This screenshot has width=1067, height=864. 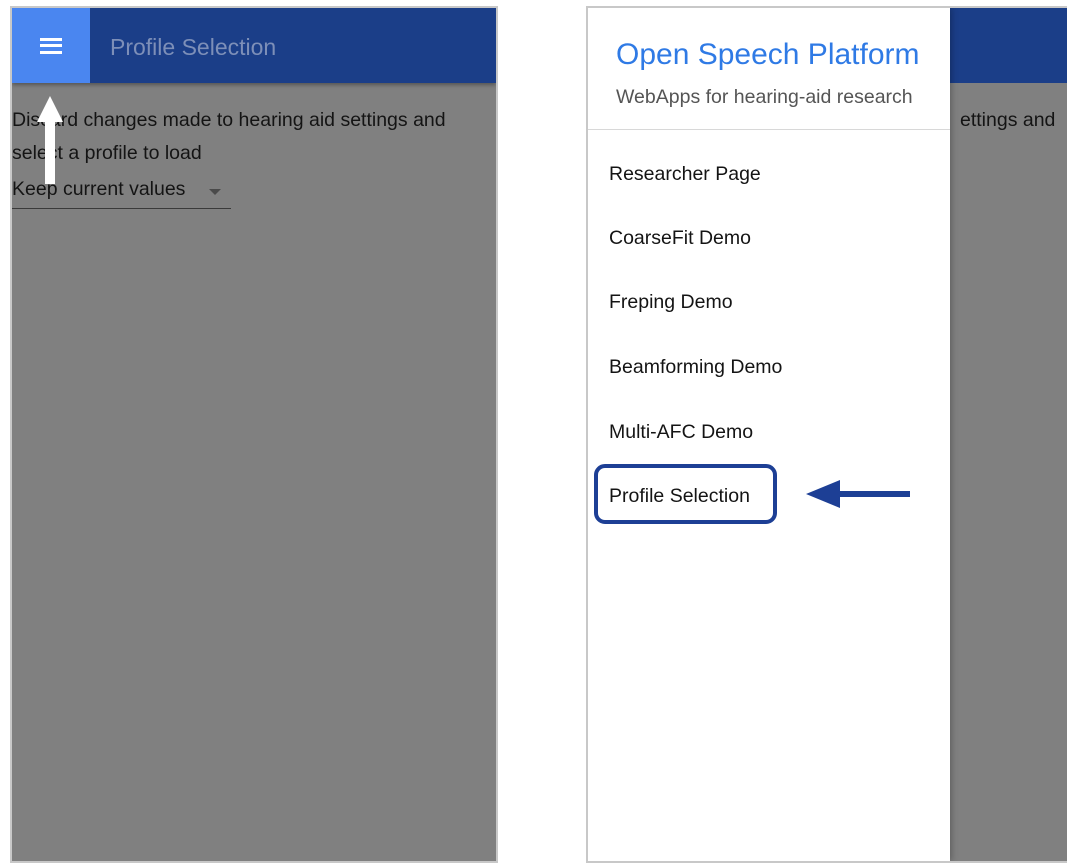 What do you see at coordinates (685, 174) in the screenshot?
I see `nav-item-researcher-page: Researcher Page` at bounding box center [685, 174].